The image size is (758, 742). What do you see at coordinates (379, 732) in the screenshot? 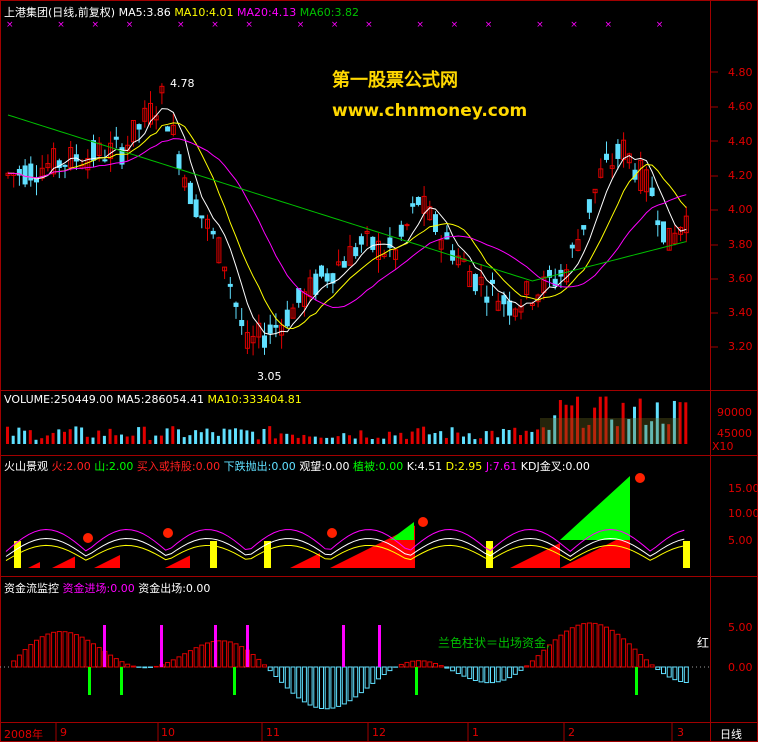
I see `month-label: 12` at bounding box center [379, 732].